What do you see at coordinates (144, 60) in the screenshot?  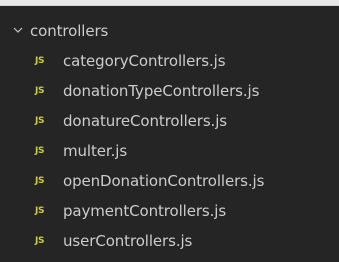 I see `file-label: categoryControllers.js` at bounding box center [144, 60].